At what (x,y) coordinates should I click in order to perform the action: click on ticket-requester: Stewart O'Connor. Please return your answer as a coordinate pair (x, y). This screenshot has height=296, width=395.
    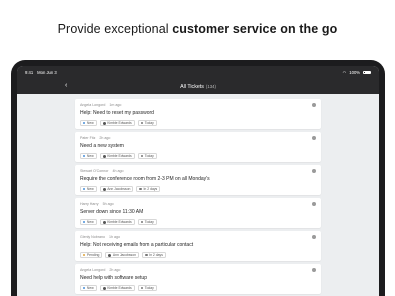
    Looking at the image, I should click on (94, 171).